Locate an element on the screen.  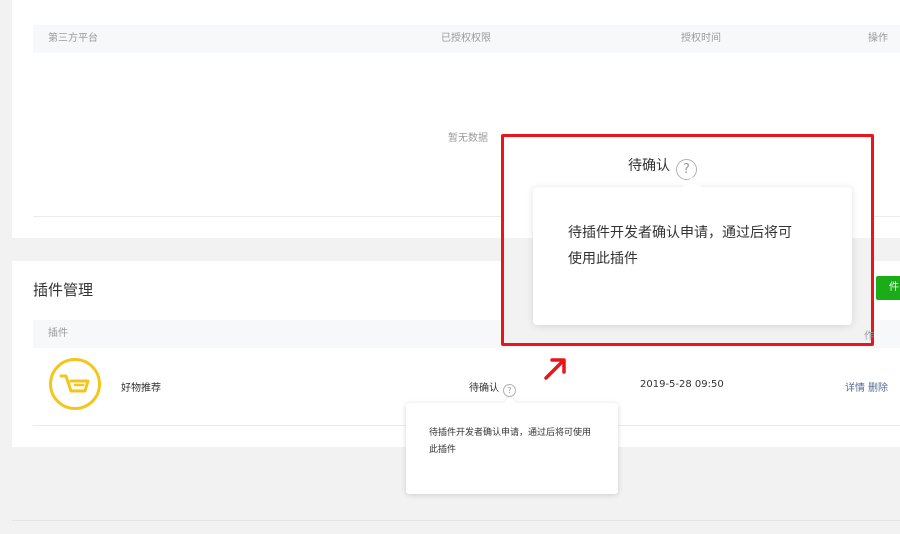
status-tooltip: 待插件开发者确认申请，通过后将可使用此插件 is located at coordinates (512, 448).